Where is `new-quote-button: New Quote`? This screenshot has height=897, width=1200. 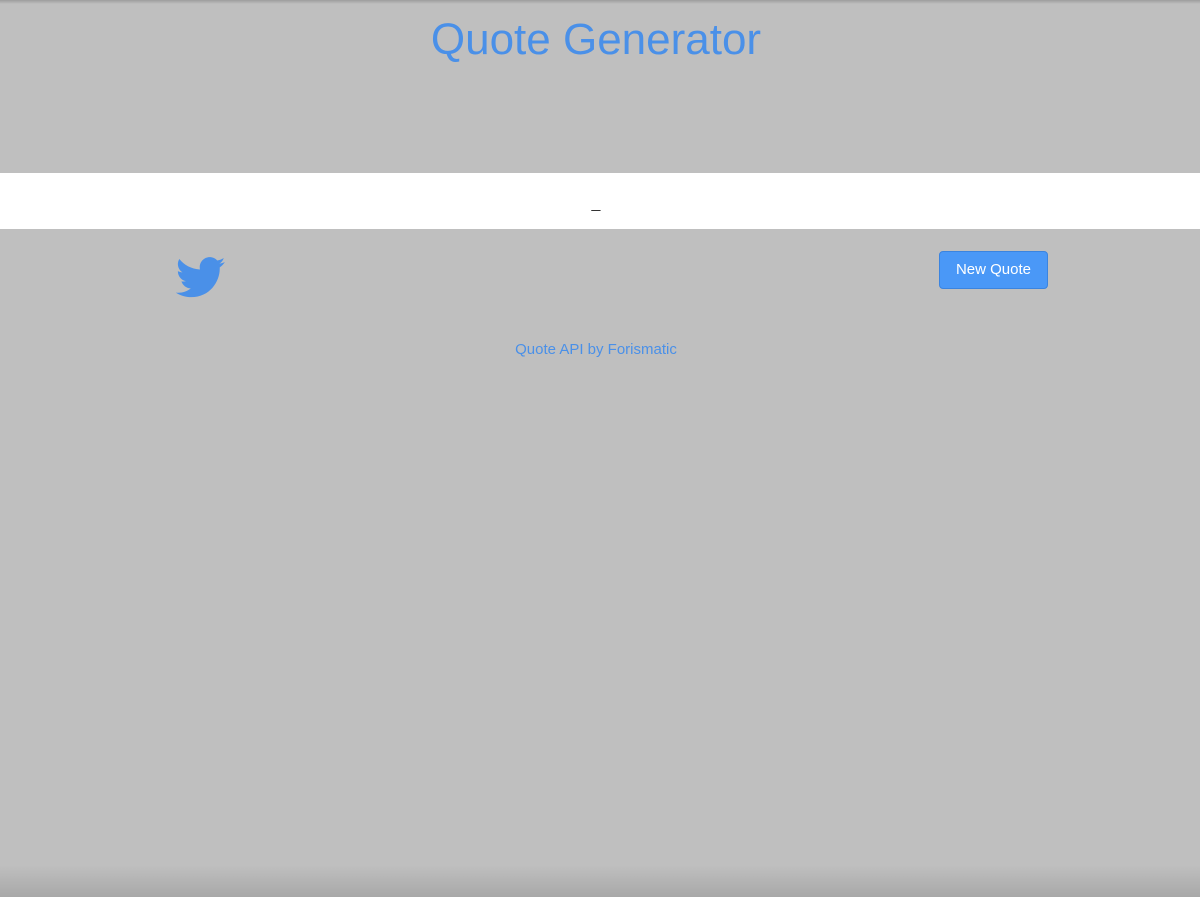
new-quote-button: New Quote is located at coordinates (993, 270).